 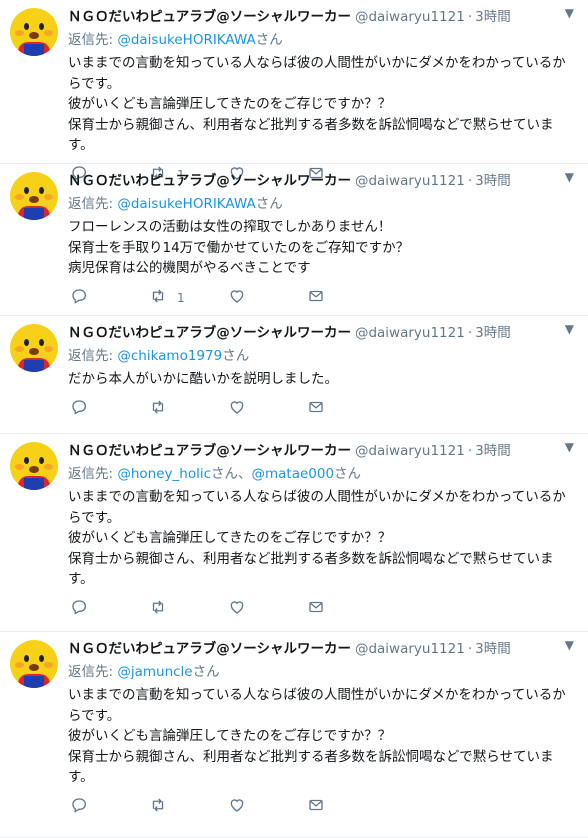 What do you see at coordinates (230, 227) in the screenshot?
I see `tweet-text-line: フローレンスの活動は女性の搾取でしかありません！` at bounding box center [230, 227].